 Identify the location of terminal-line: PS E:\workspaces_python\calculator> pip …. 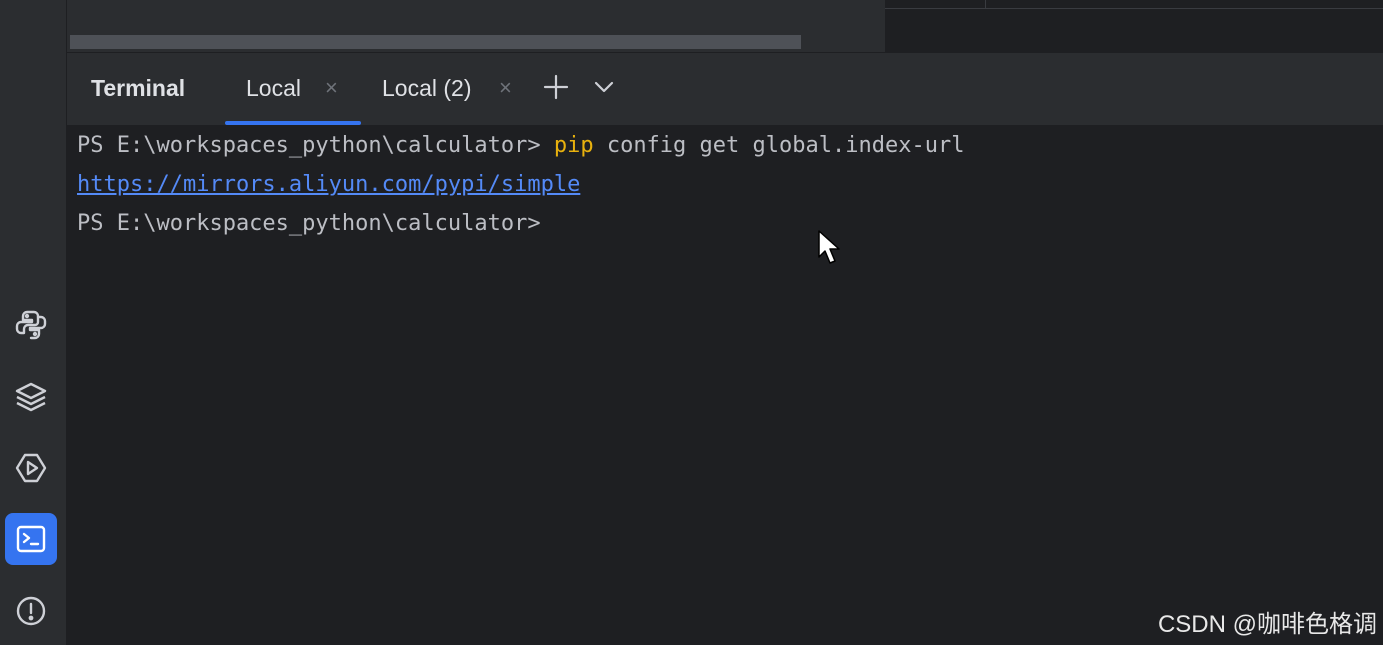
(520, 145).